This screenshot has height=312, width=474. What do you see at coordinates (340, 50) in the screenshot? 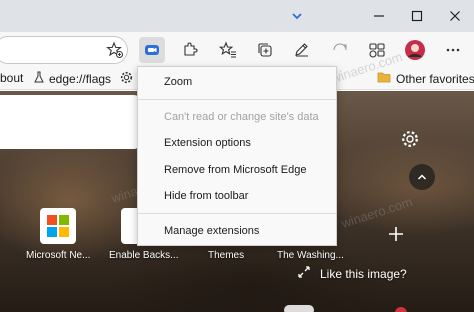
I see `share-icon` at bounding box center [340, 50].